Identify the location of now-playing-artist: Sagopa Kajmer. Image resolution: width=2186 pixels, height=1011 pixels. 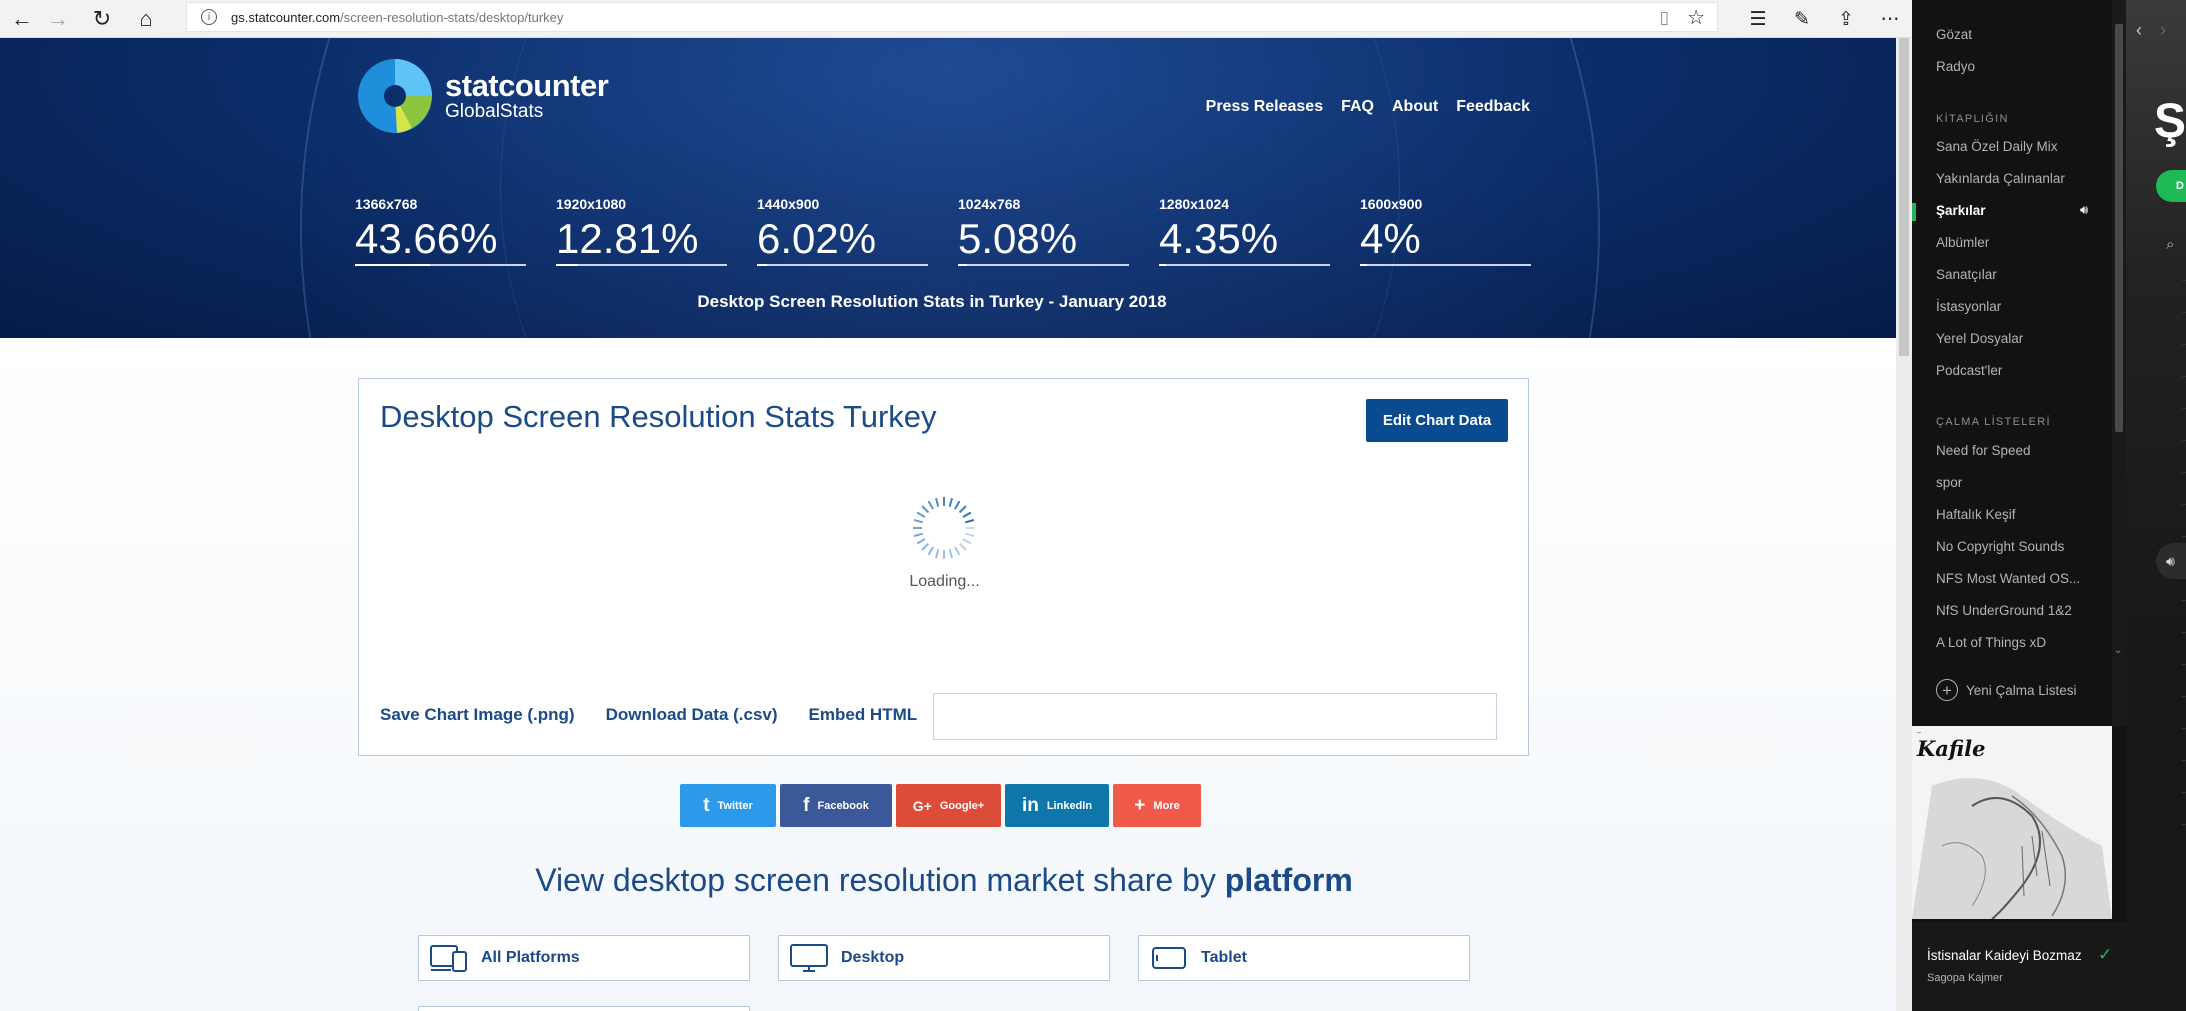
(1965, 978).